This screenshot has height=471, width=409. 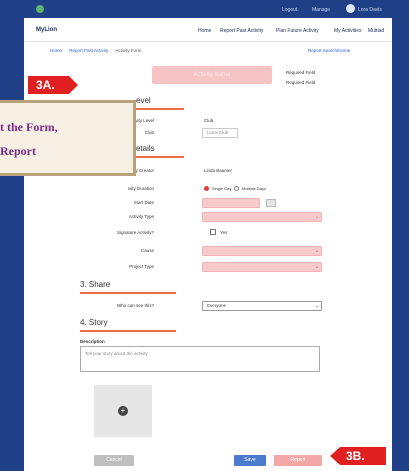 I want to click on single-day-label: Single Day, so click(x=222, y=188).